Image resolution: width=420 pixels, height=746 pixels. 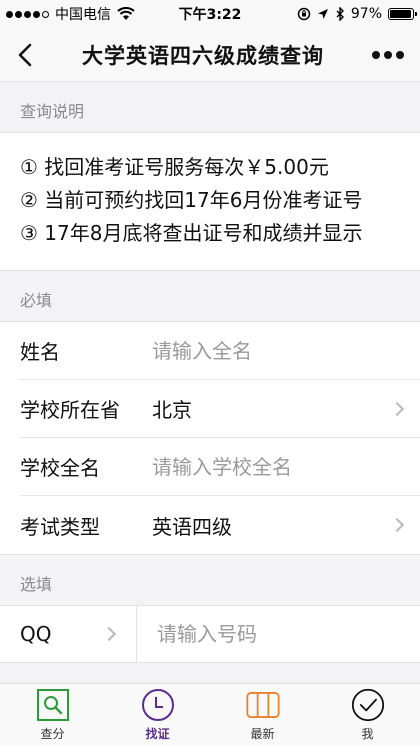 I want to click on school-row: 学校全名, so click(x=220, y=467).